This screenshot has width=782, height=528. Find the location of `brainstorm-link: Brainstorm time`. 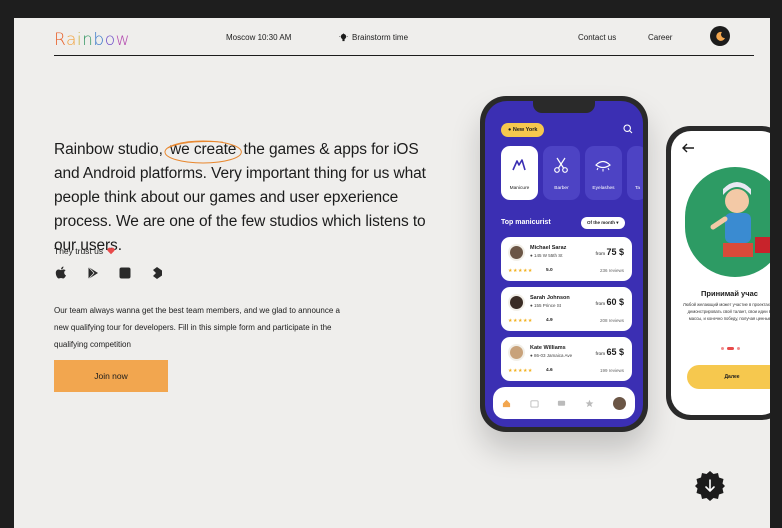

brainstorm-link: Brainstorm time is located at coordinates (373, 37).